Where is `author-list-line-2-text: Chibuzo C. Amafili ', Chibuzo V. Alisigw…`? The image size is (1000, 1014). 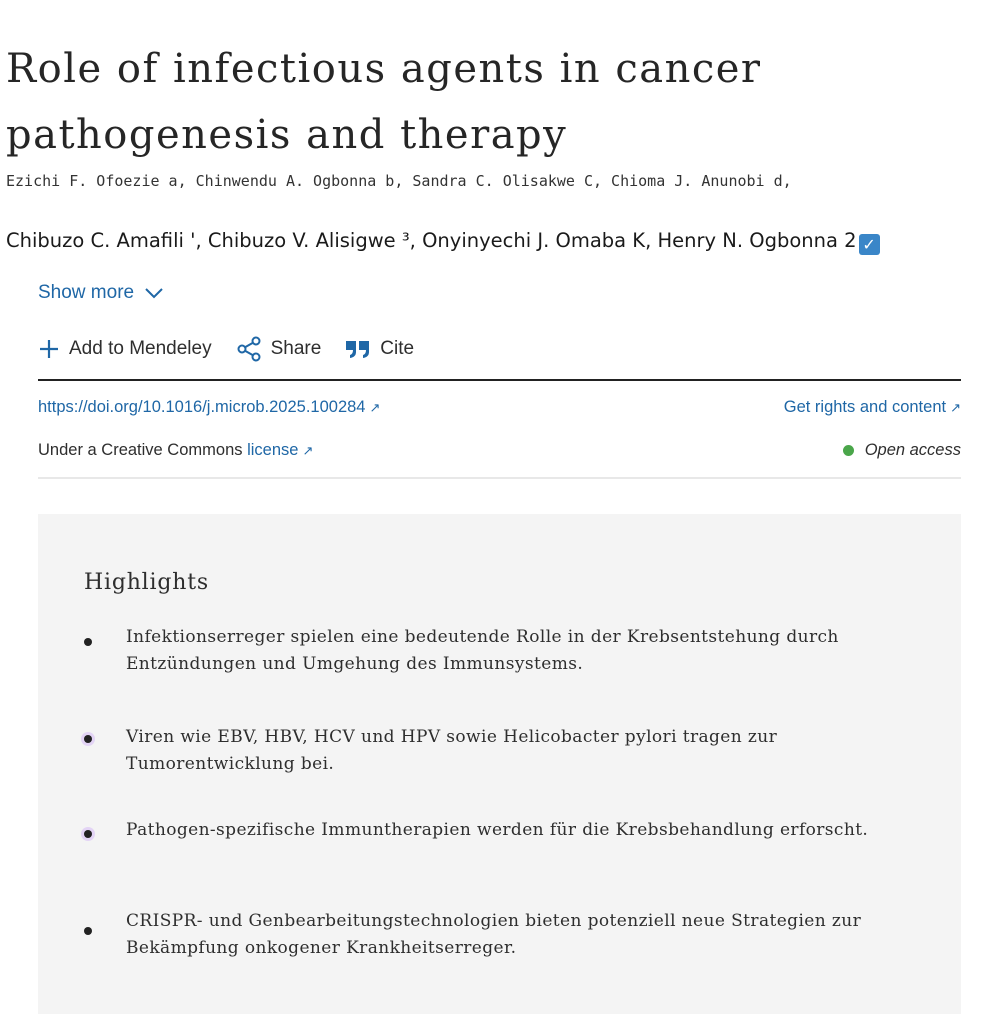 author-list-line-2-text: Chibuzo C. Amafili ', Chibuzo V. Alisigw… is located at coordinates (431, 240).